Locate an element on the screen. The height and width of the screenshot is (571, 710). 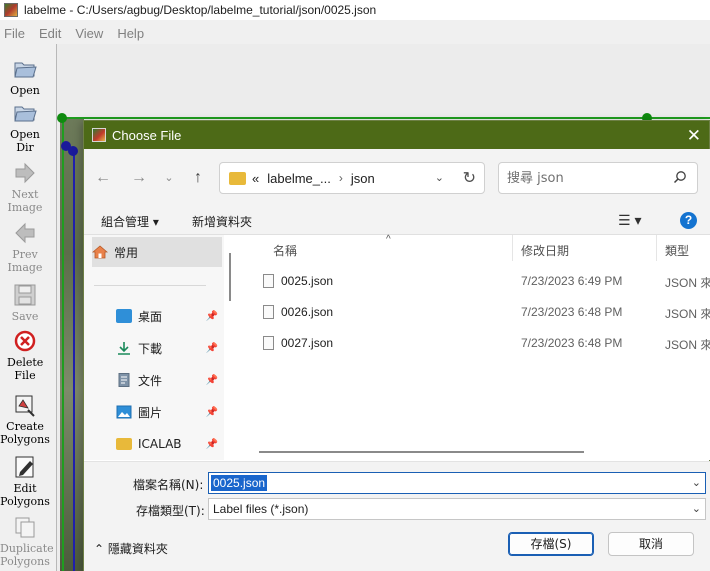
nav-scrollbar is located at coordinates (230, 277).